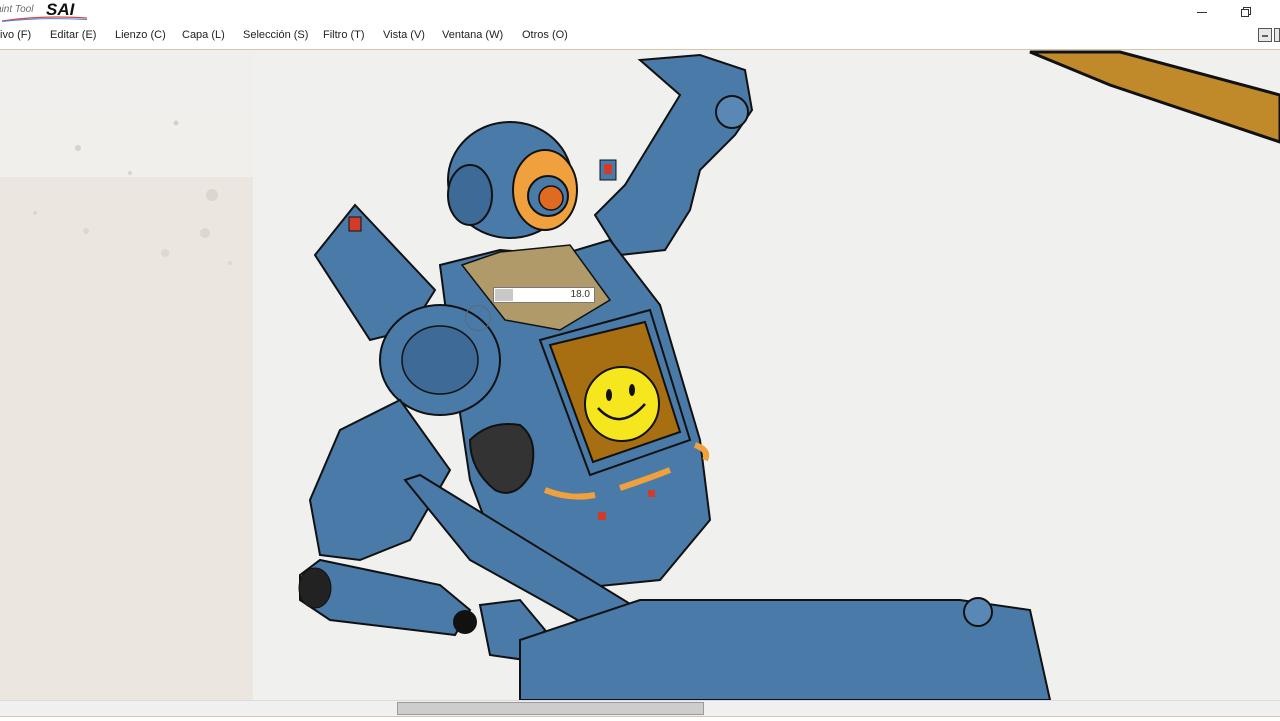  What do you see at coordinates (472, 35) in the screenshot?
I see `menu-ventana: Ventana (W)` at bounding box center [472, 35].